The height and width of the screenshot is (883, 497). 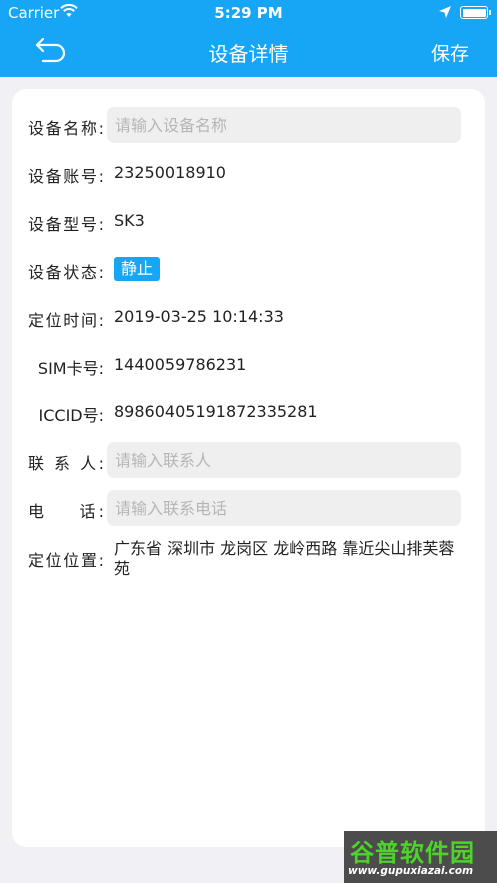 What do you see at coordinates (450, 52) in the screenshot?
I see `save-button: 保存` at bounding box center [450, 52].